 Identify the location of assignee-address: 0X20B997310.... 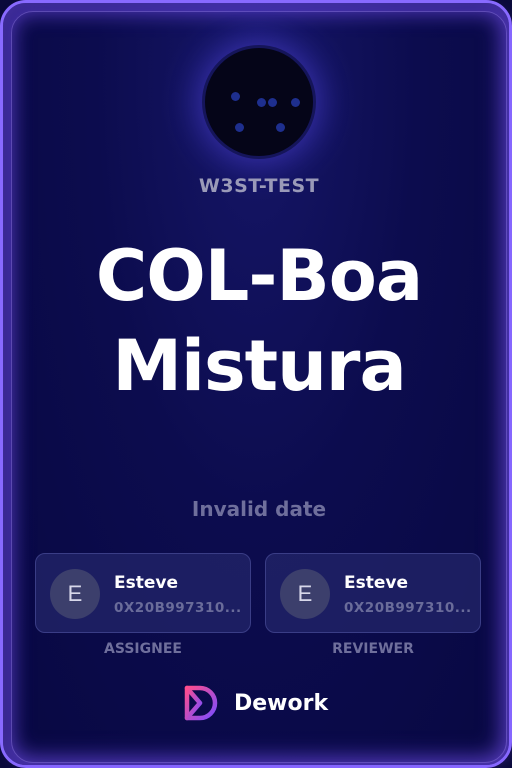
(178, 608).